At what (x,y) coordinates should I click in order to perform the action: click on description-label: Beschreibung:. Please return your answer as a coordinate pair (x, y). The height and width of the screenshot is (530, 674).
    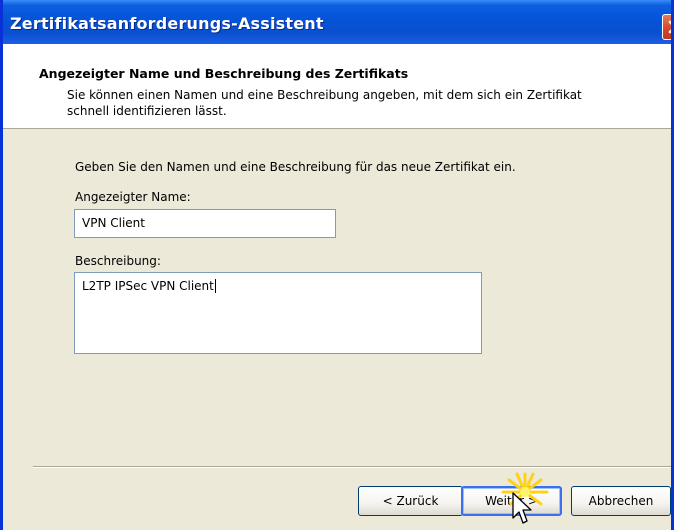
    Looking at the image, I should click on (118, 261).